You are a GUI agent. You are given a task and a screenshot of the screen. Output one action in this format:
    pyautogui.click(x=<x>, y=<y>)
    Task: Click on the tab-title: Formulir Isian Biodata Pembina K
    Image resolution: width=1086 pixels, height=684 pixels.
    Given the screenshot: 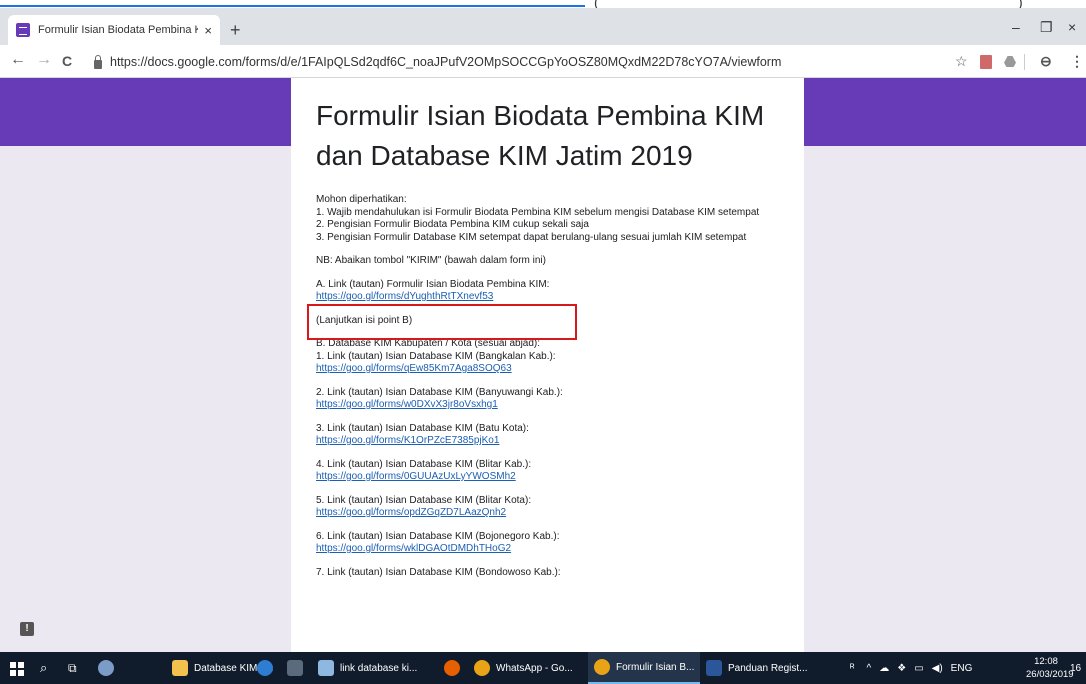 What is the action you would take?
    pyautogui.click(x=118, y=30)
    